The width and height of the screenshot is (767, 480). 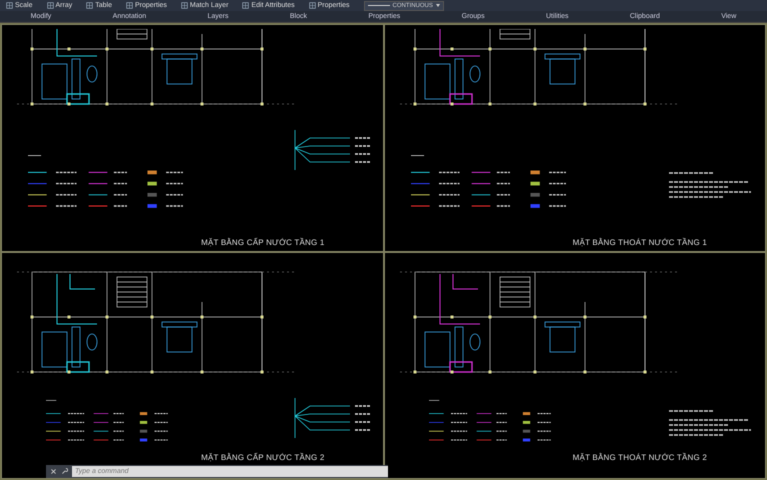 I want to click on sheet-title: MẶT BẰNG THOÁT NƯỚC TẦNG 1, so click(x=639, y=242).